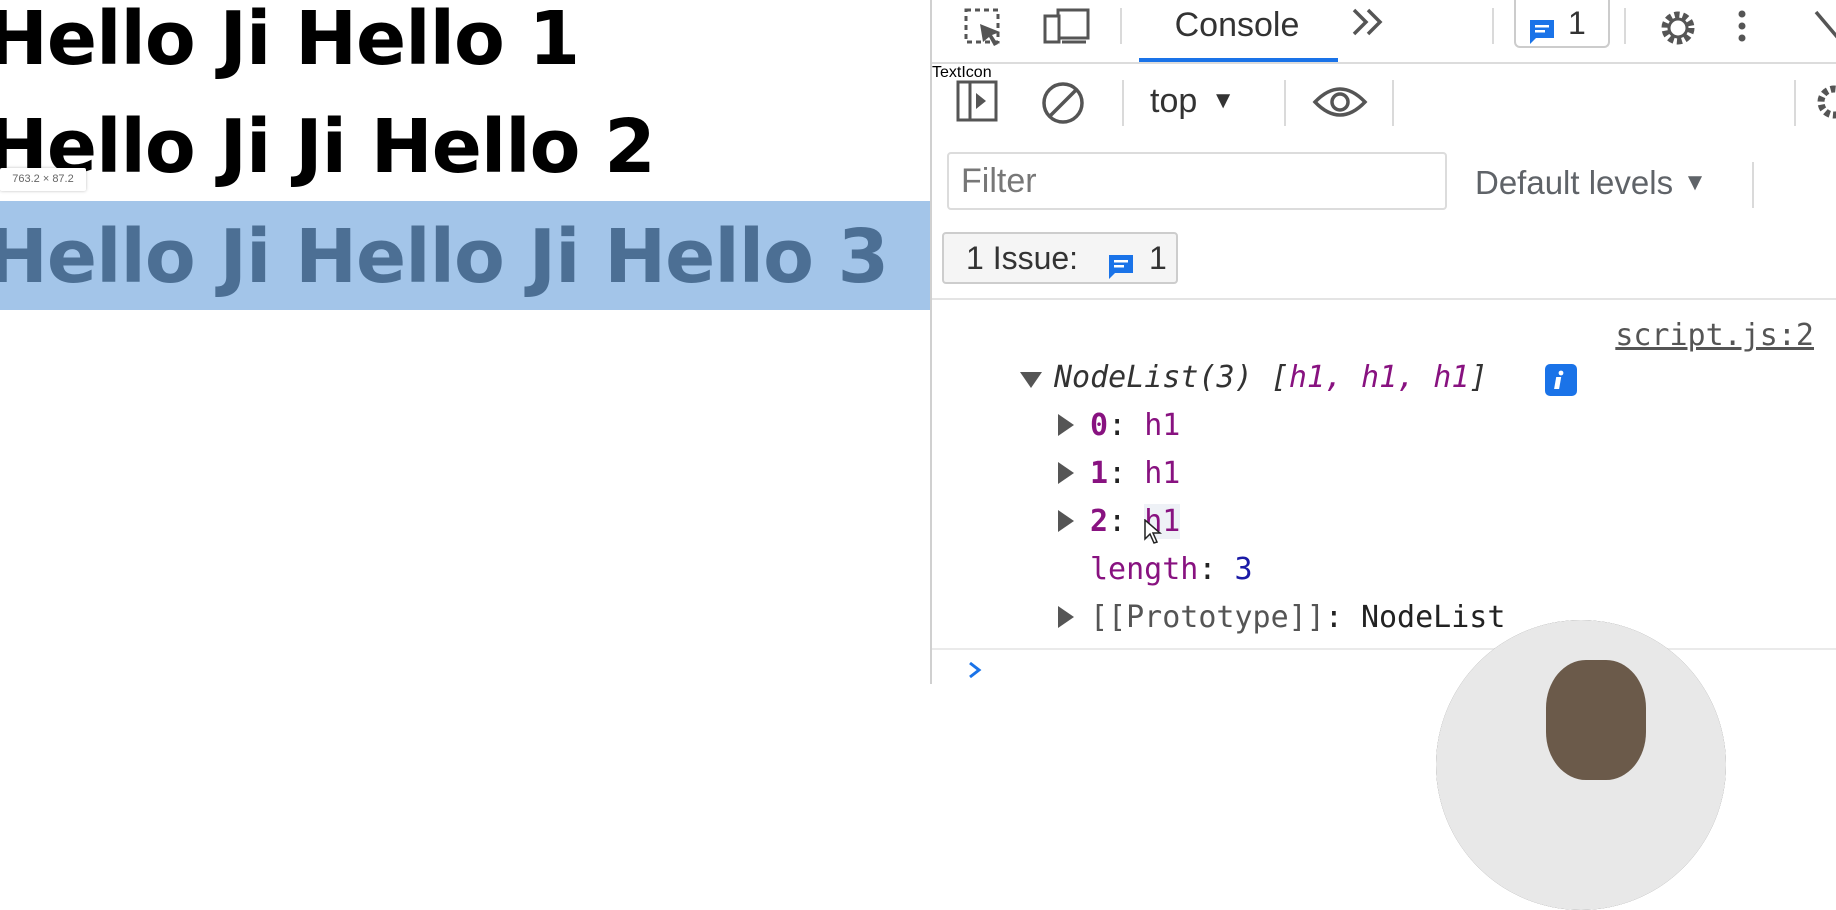 The width and height of the screenshot is (1836, 910). What do you see at coordinates (1238, 60) in the screenshot?
I see `active-tab-indicator` at bounding box center [1238, 60].